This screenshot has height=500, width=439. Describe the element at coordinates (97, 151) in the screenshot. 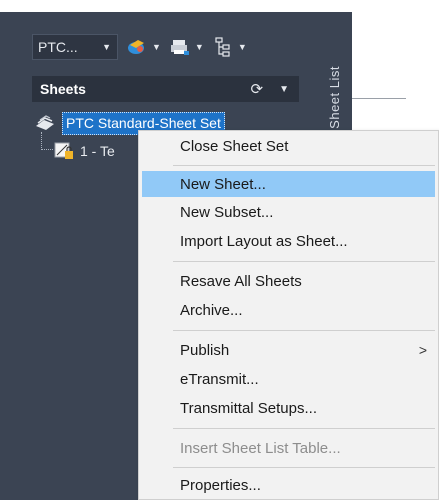

I see `tree-item-label: 1 - Te` at that location.